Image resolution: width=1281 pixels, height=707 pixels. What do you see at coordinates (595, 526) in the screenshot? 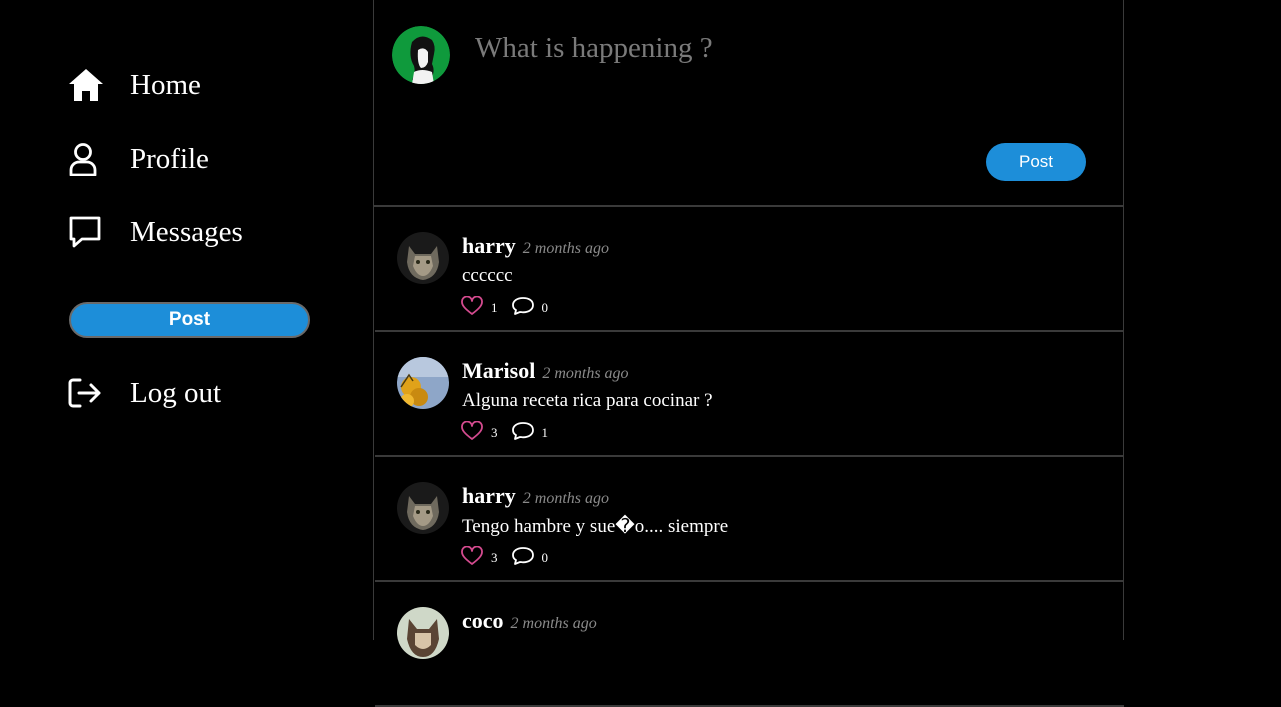
I see `post-text: Tengo hambre y sue�o.... siempre` at bounding box center [595, 526].